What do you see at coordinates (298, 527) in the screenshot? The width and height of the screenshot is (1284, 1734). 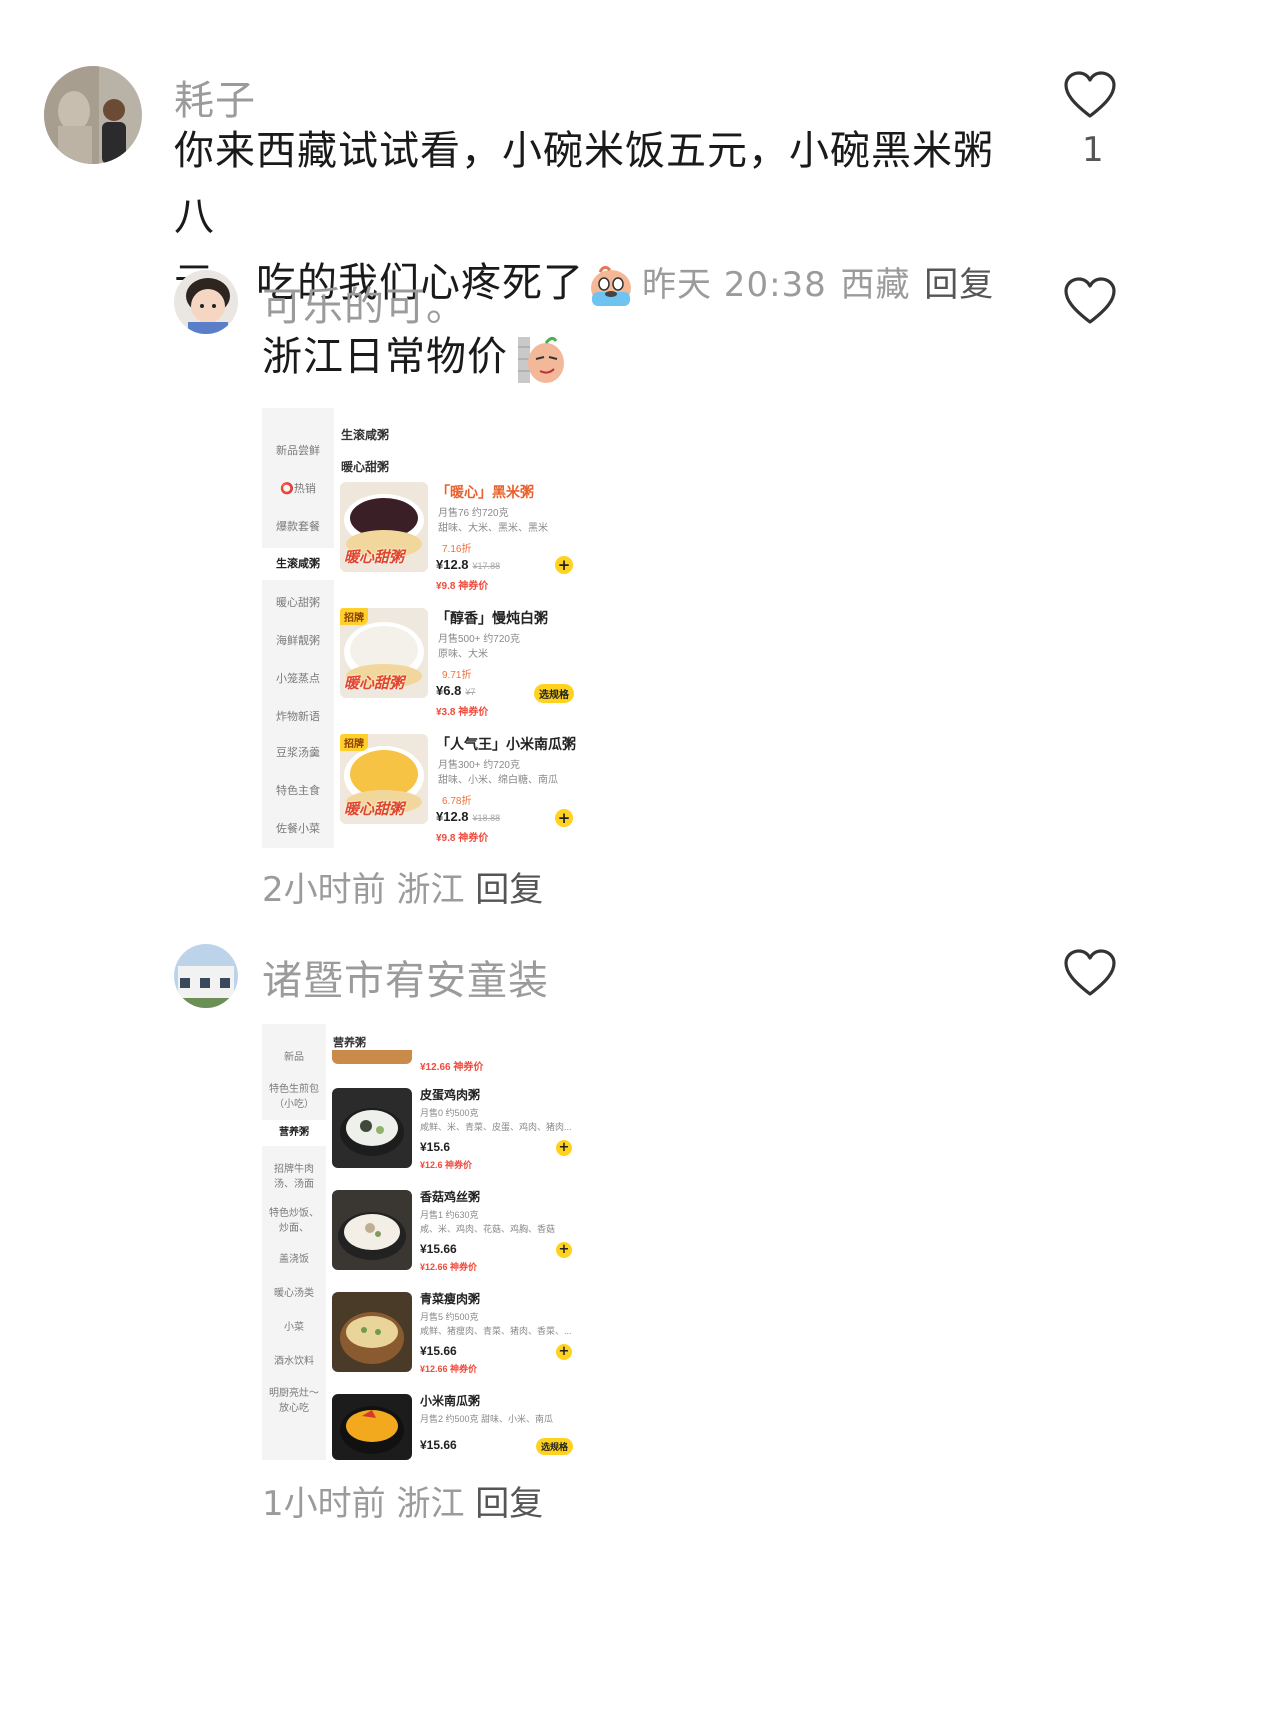 I see `sidebar-item: 爆款套餐` at bounding box center [298, 527].